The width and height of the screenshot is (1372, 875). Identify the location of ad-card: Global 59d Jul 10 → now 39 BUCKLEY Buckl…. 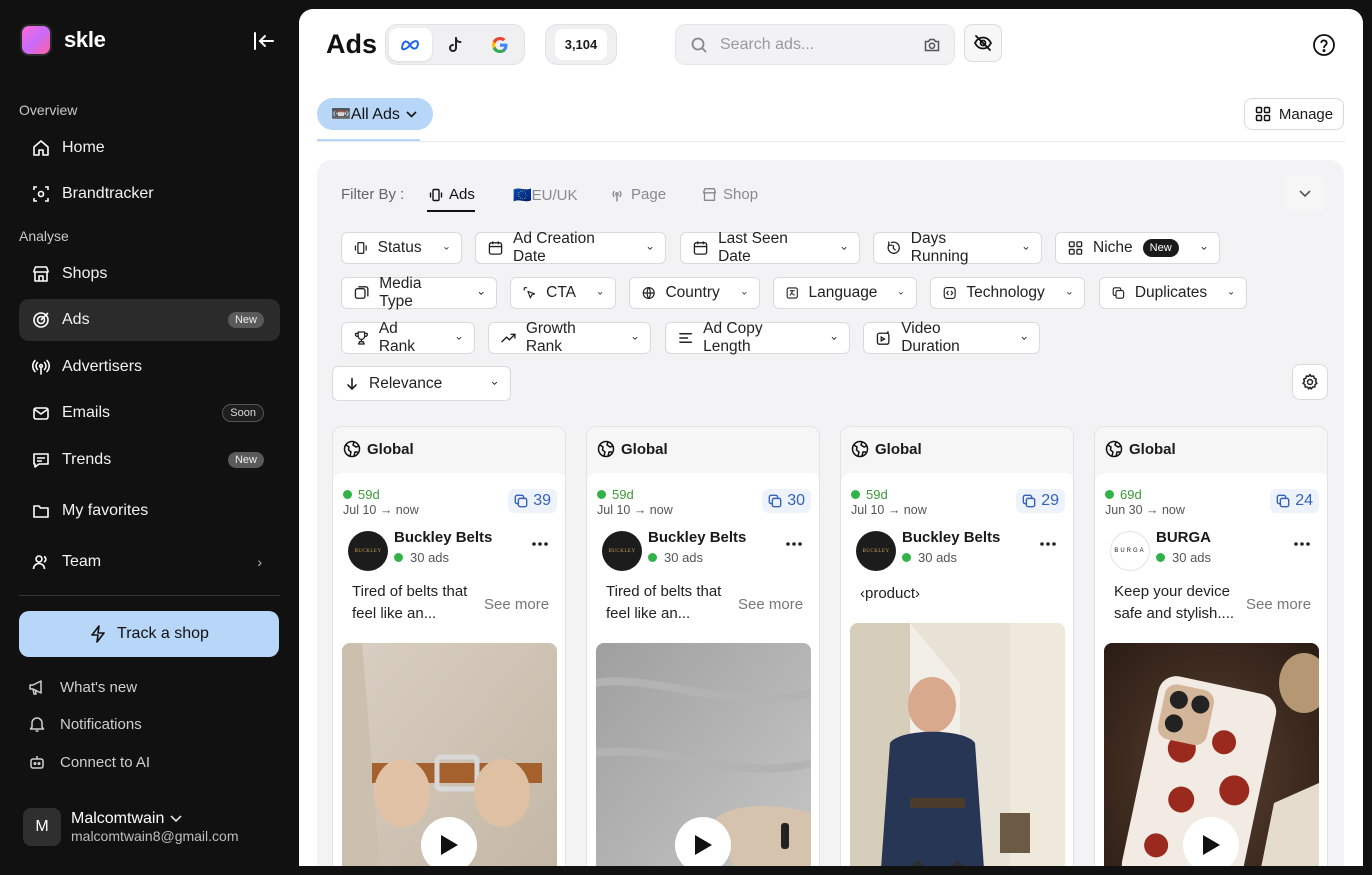
(449, 646).